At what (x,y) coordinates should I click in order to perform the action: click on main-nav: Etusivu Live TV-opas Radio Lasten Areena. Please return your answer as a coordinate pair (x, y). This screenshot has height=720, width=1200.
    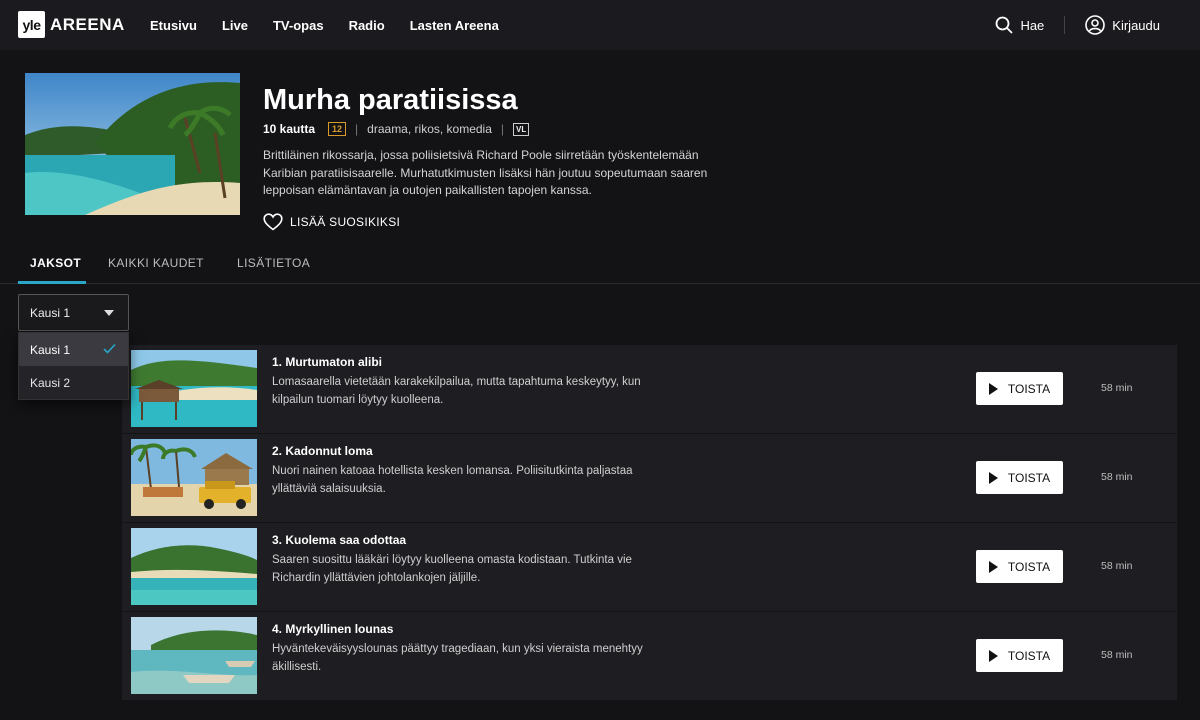
    Looking at the image, I should click on (337, 25).